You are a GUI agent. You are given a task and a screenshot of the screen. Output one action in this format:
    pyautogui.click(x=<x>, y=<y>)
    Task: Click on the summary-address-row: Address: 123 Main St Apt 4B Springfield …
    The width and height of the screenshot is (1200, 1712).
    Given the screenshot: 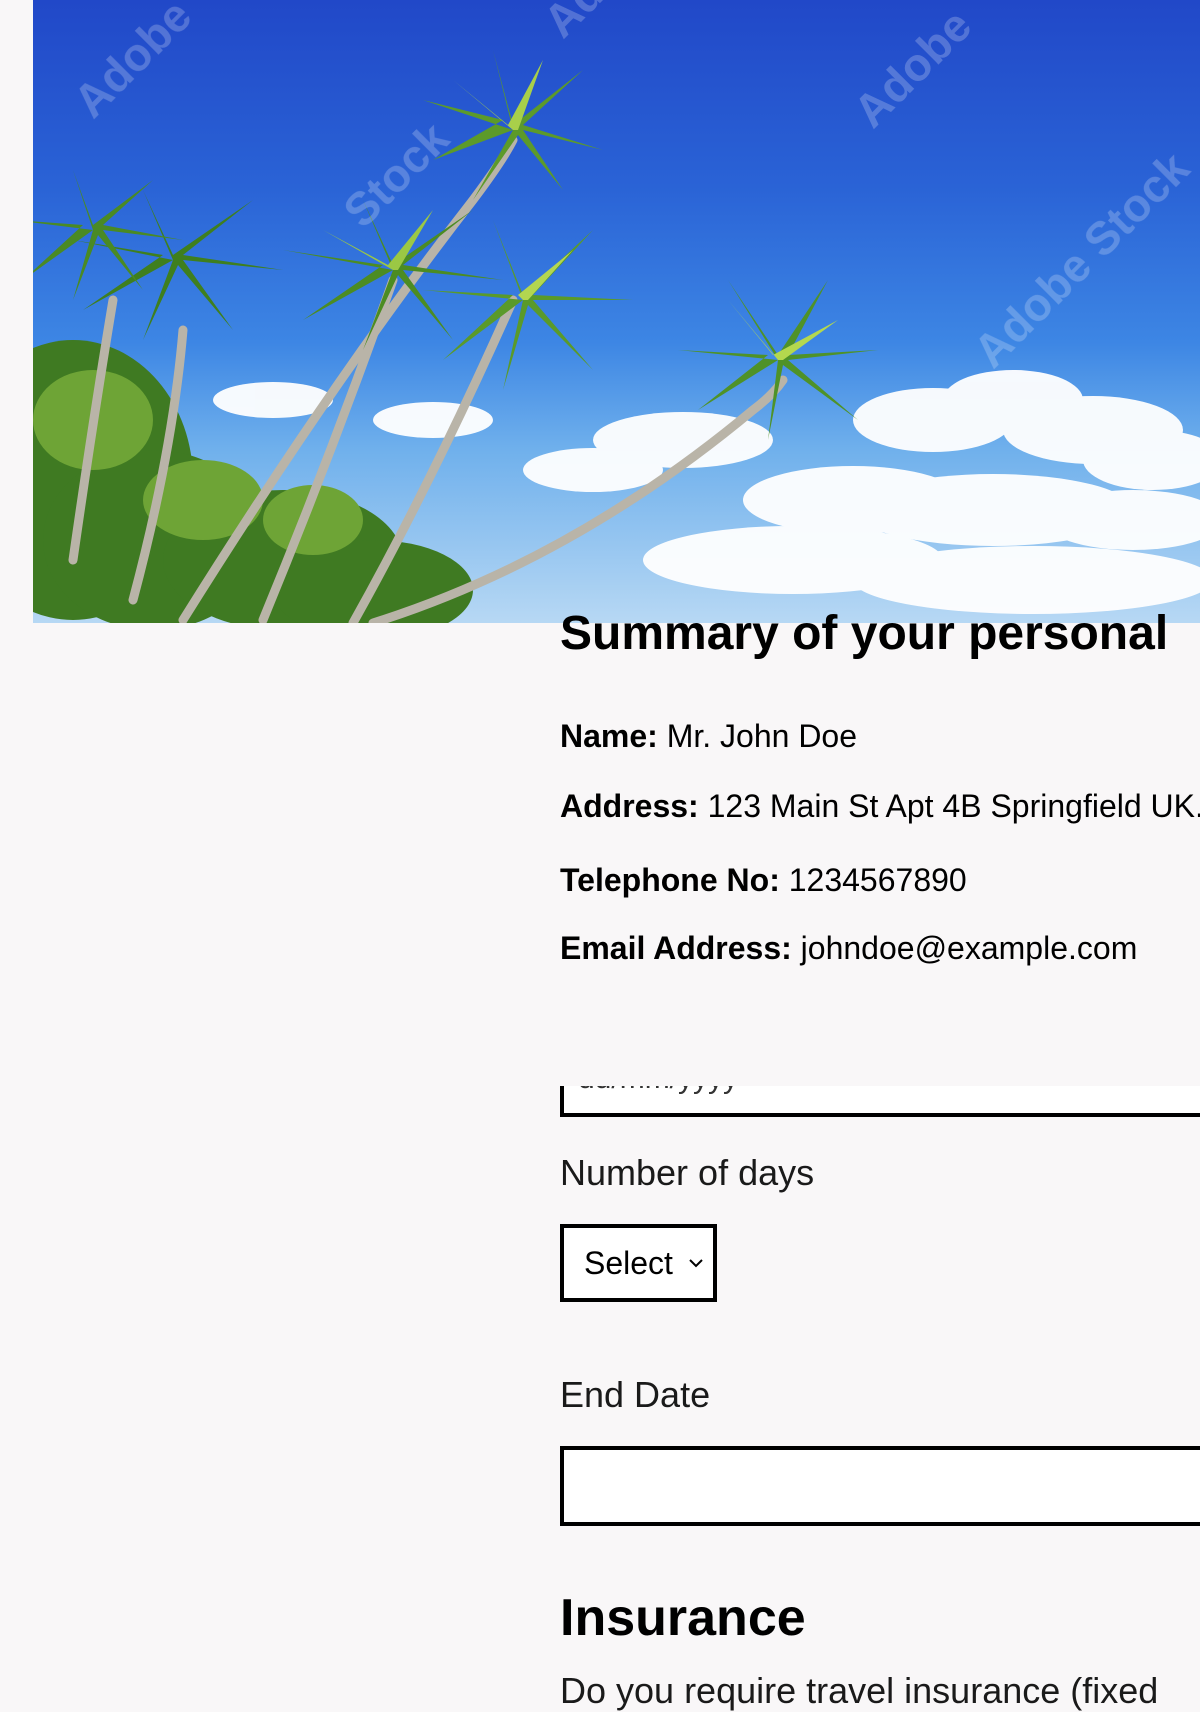 What is the action you would take?
    pyautogui.click(x=880, y=806)
    